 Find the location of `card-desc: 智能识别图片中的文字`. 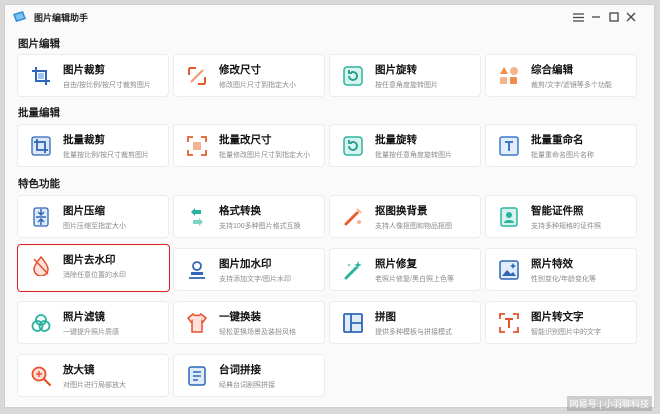

card-desc: 智能识别图片中的文字 is located at coordinates (566, 332).